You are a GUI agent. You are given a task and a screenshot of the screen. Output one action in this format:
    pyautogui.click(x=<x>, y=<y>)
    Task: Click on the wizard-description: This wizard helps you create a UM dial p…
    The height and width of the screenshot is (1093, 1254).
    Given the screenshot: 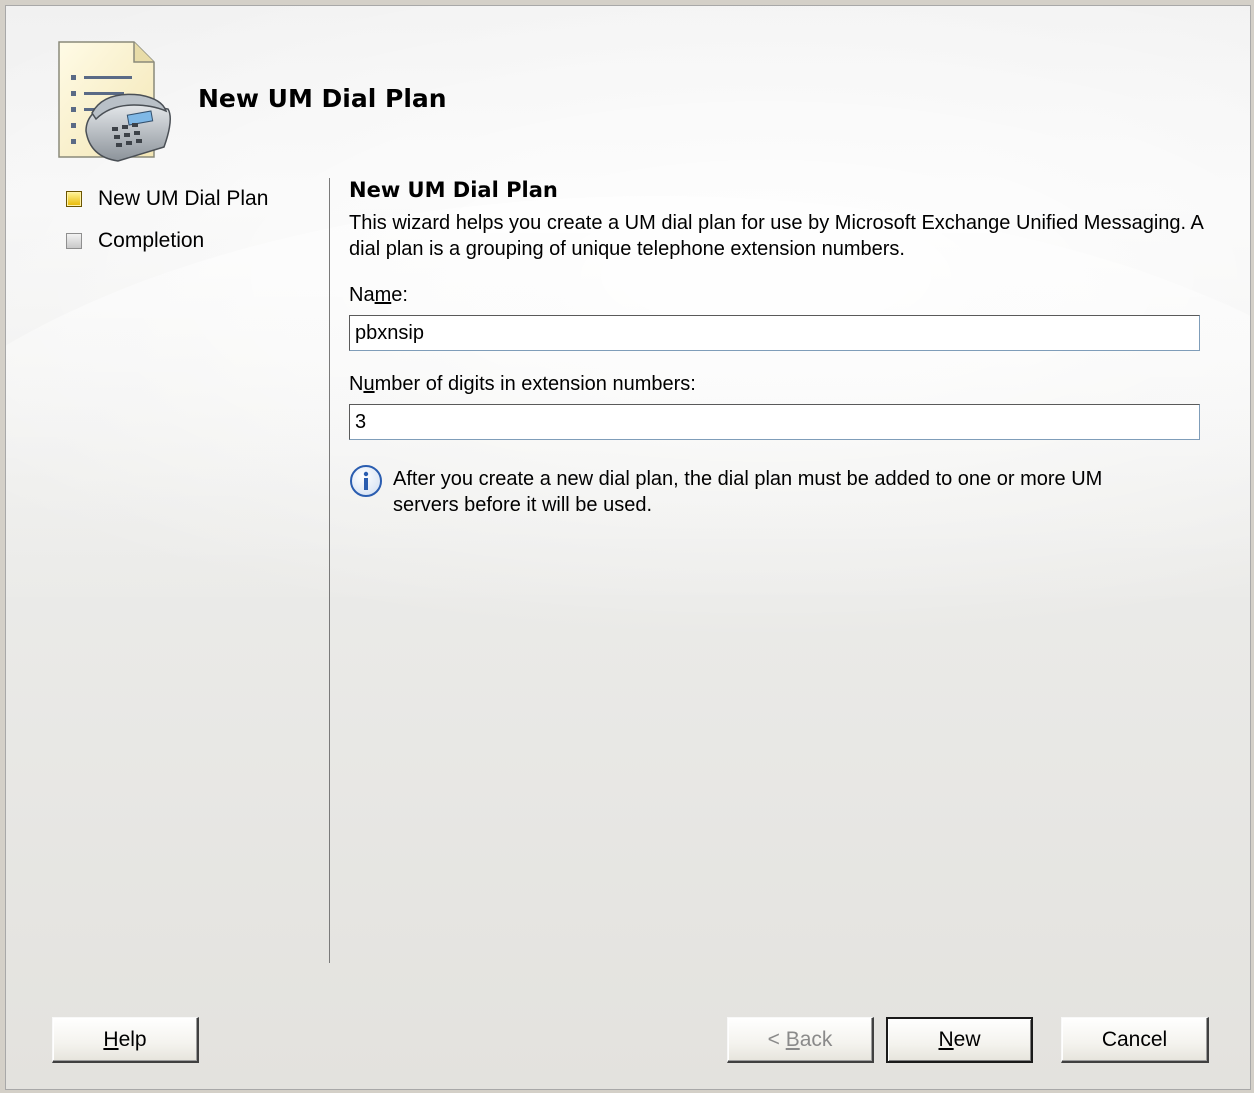 What is the action you would take?
    pyautogui.click(x=776, y=236)
    